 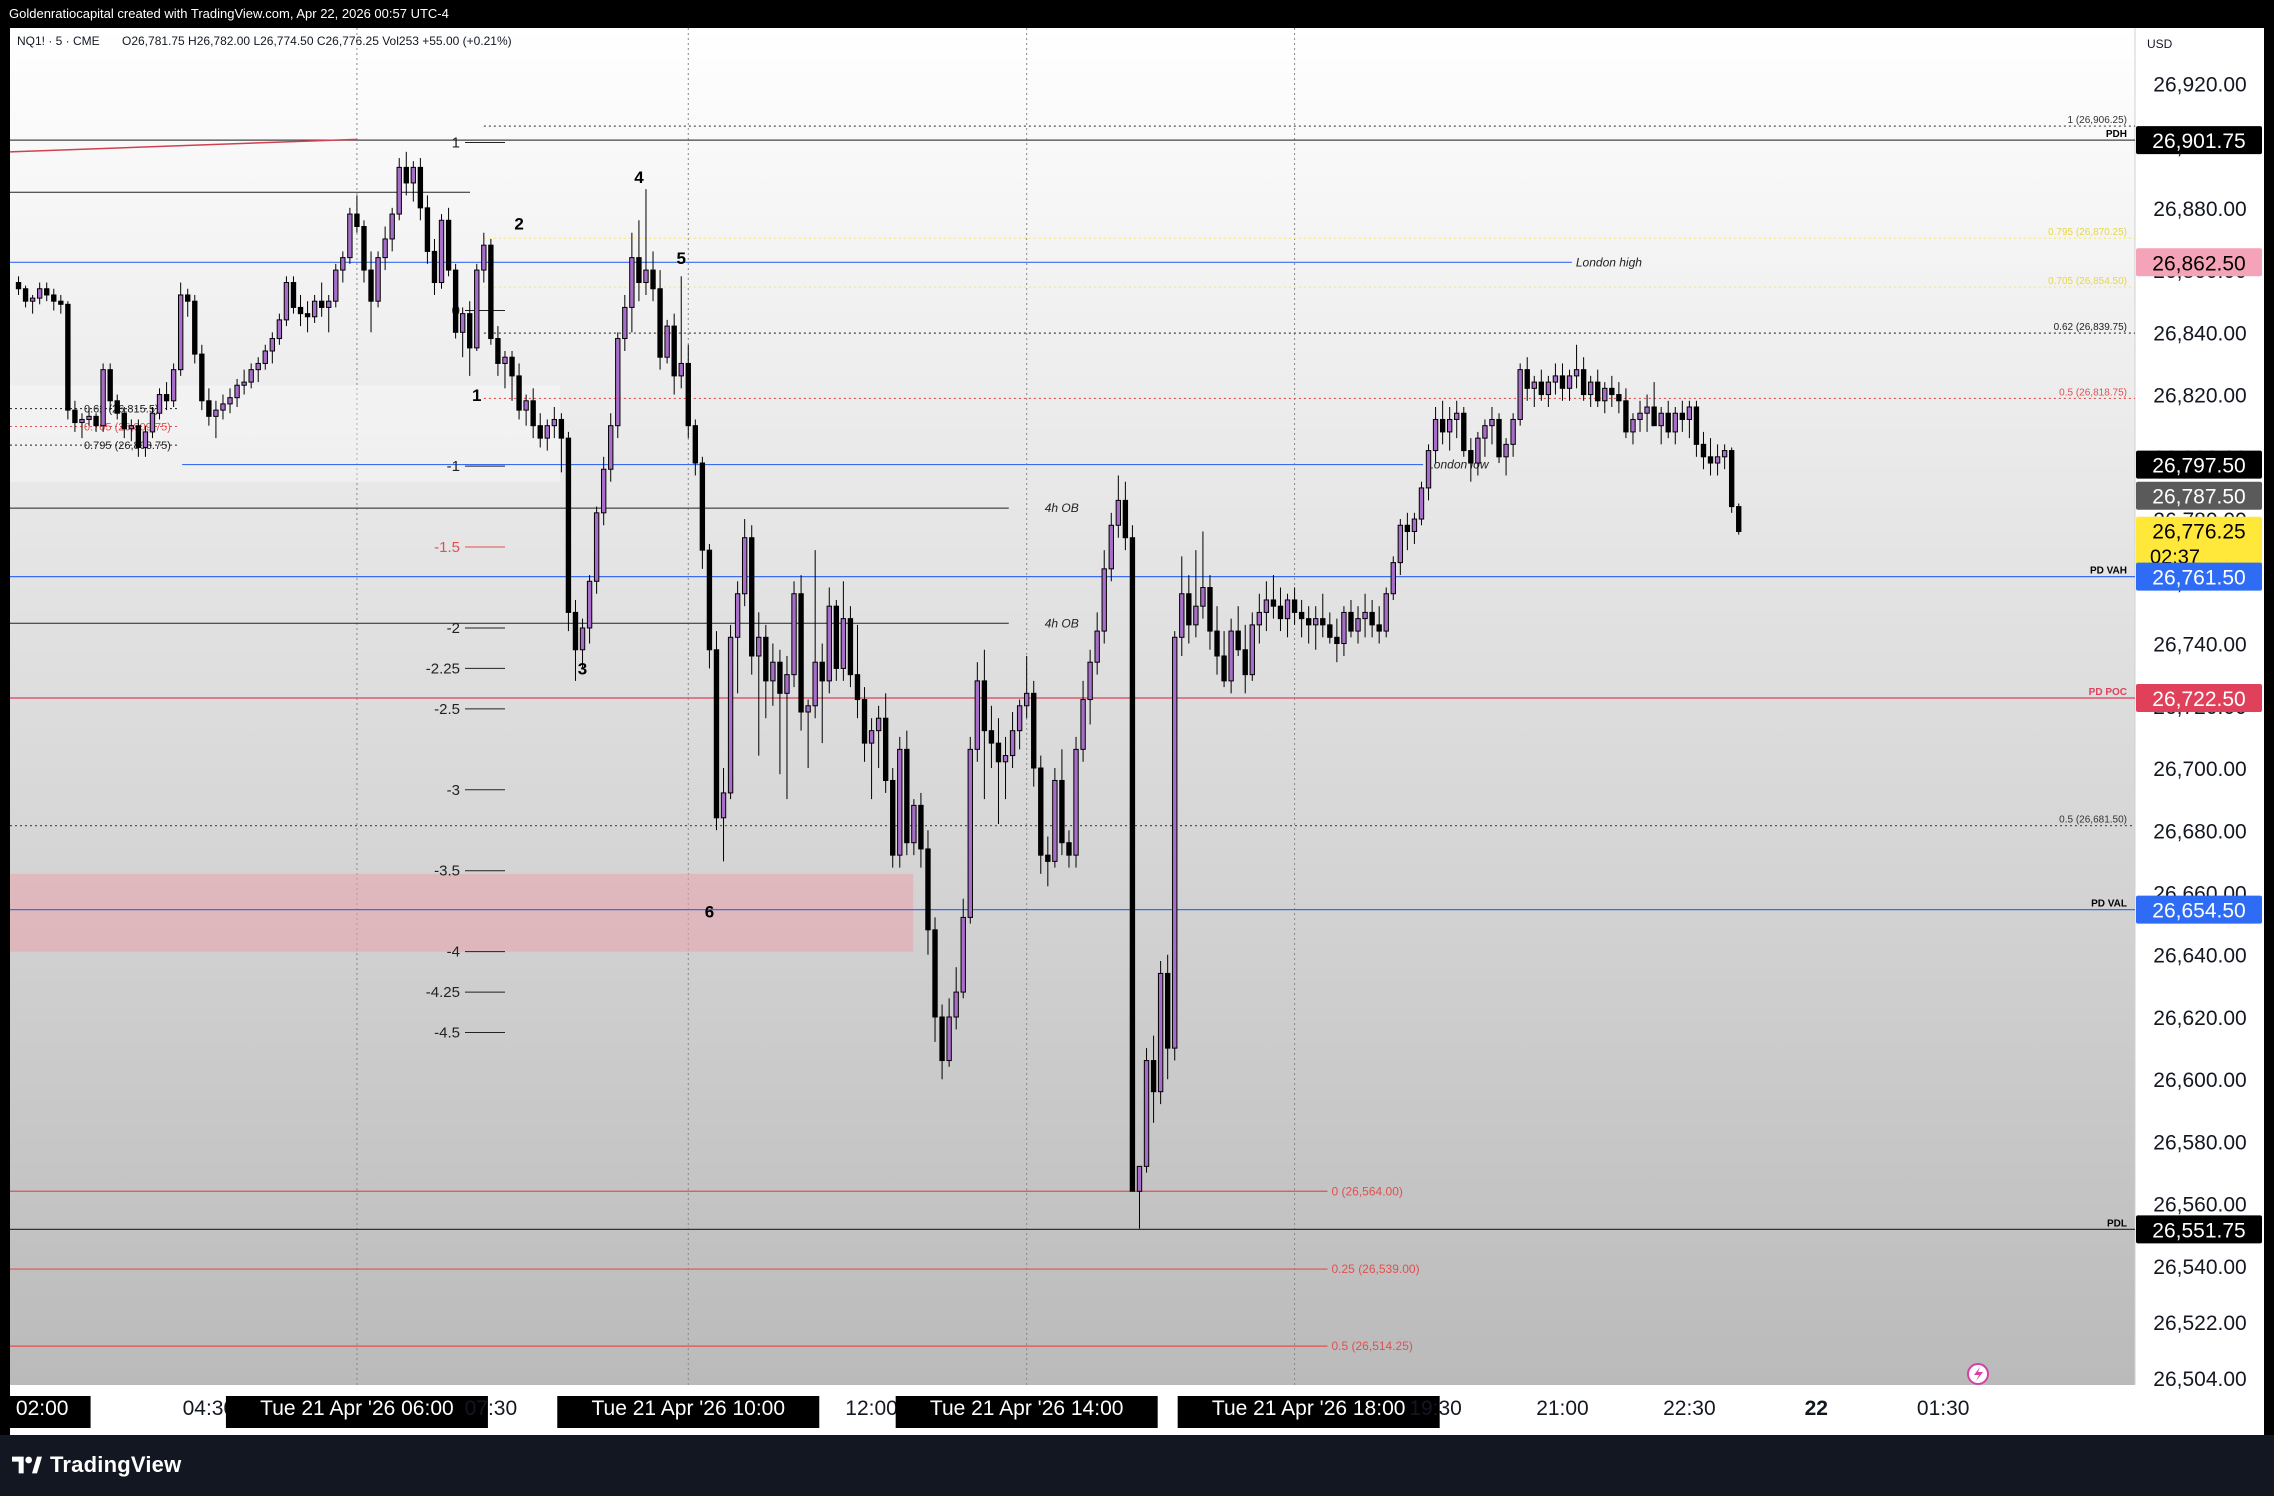 I want to click on tradingview-logo: TradingView, so click(x=96, y=1465).